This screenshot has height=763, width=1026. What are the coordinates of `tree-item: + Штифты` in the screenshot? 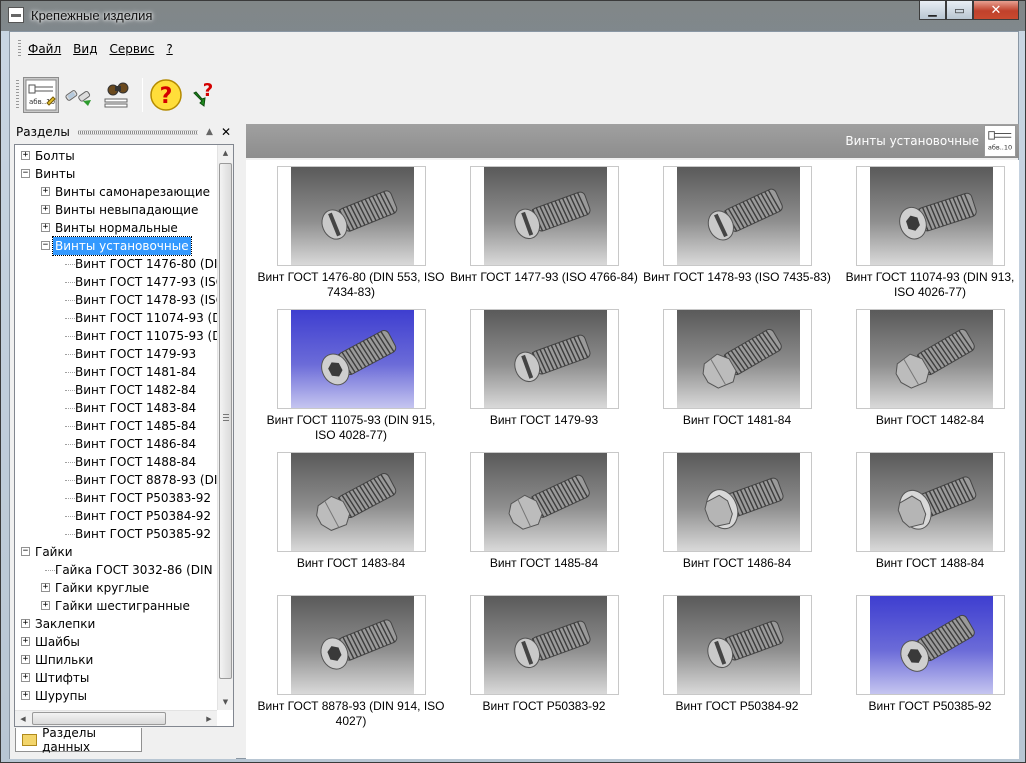 It's located at (117, 678).